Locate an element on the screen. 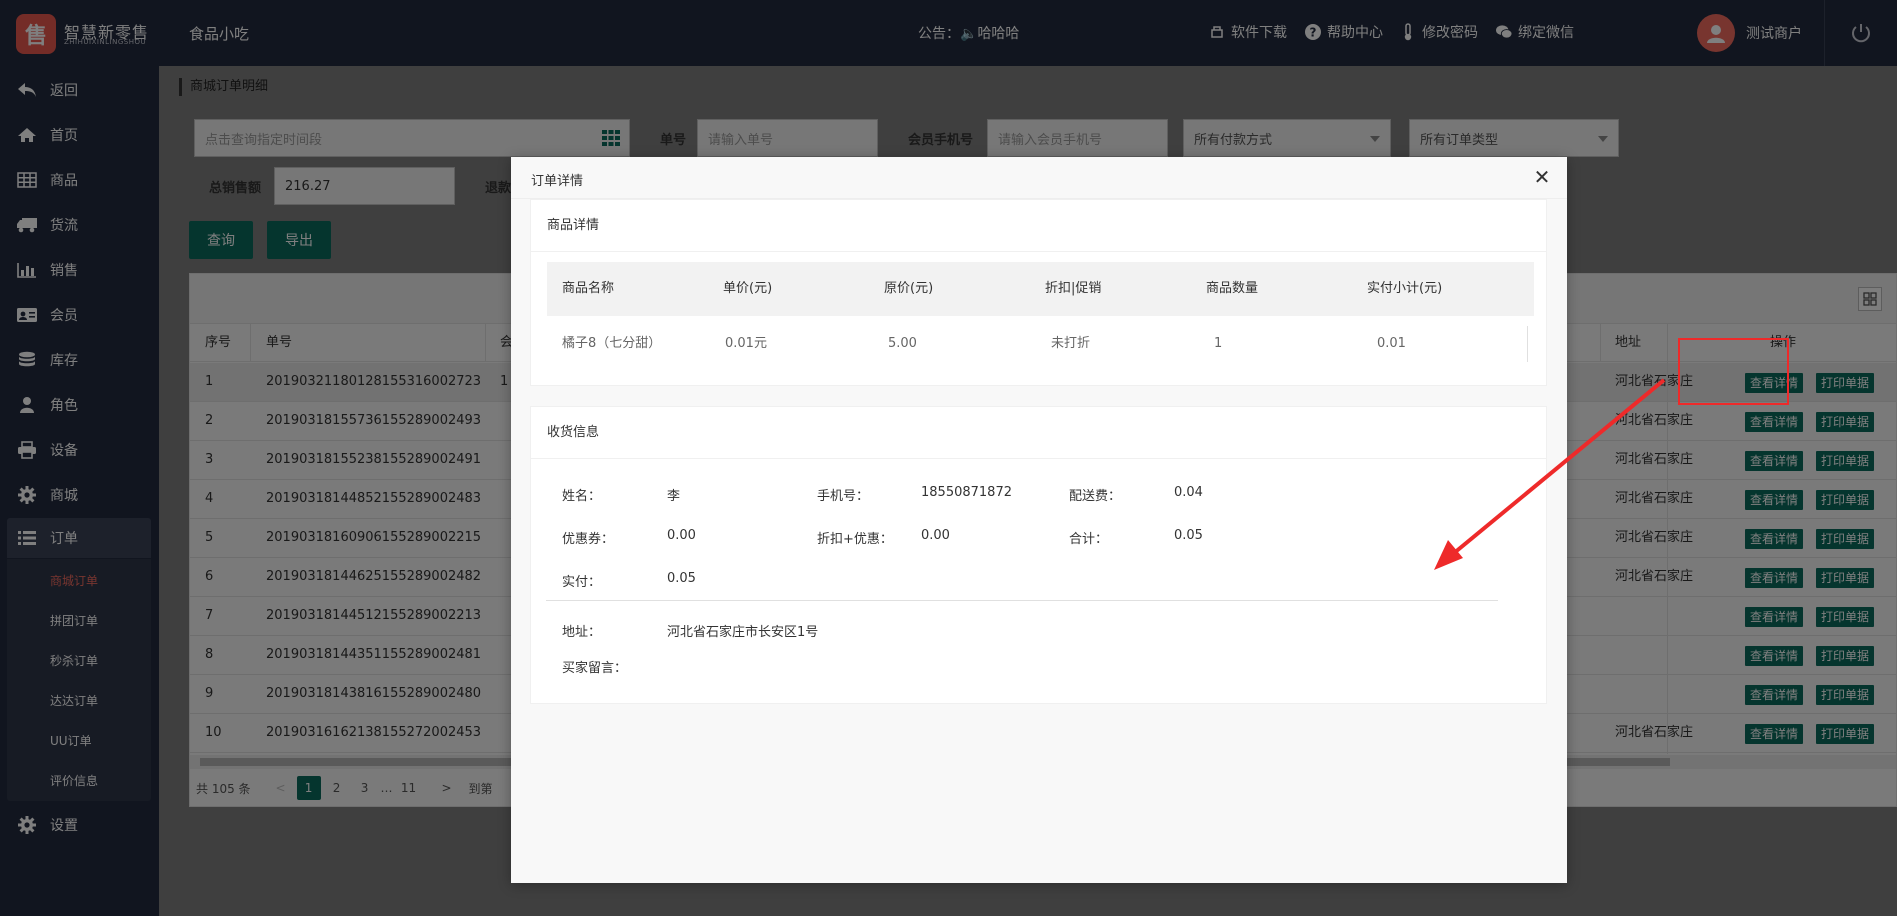 This screenshot has width=1897, height=916. discount-value: 0.00 is located at coordinates (935, 535).